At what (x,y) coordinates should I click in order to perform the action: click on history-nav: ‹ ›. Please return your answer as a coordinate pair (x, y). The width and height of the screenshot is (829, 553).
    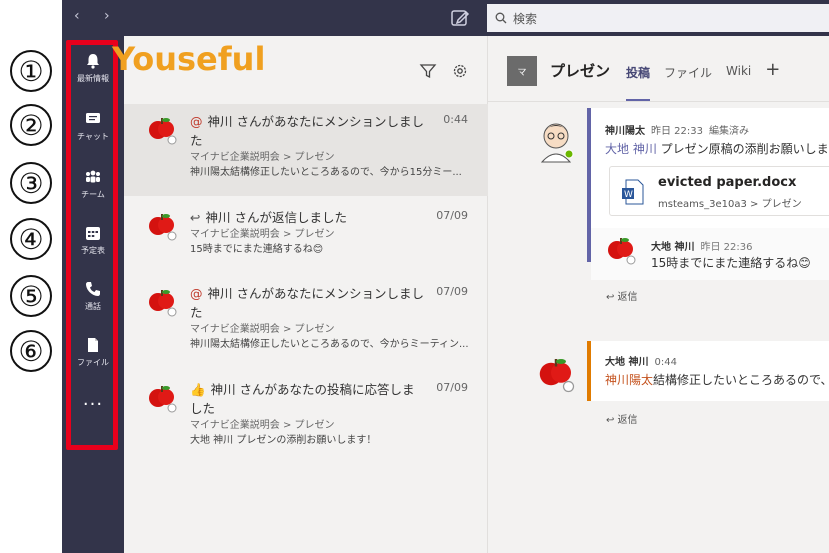
    Looking at the image, I should click on (97, 16).